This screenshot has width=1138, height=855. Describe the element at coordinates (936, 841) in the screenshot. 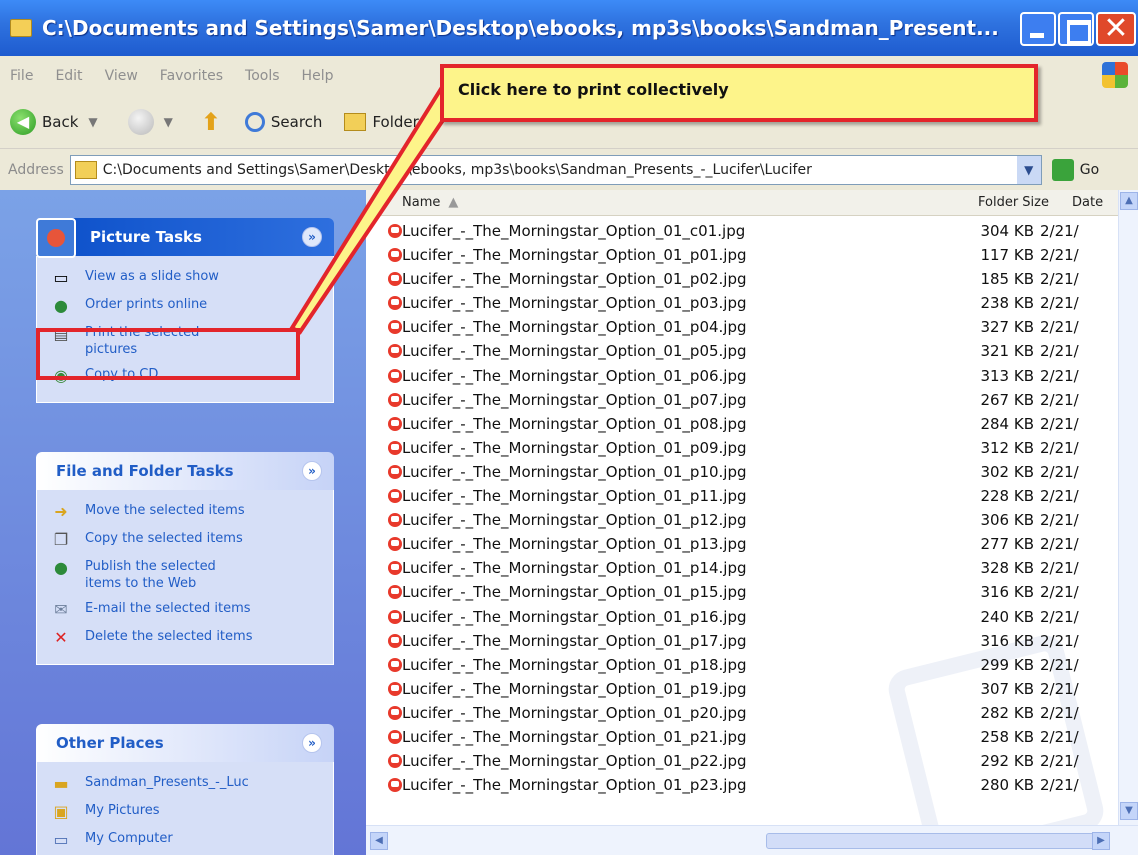

I see `scroll-thumb` at that location.